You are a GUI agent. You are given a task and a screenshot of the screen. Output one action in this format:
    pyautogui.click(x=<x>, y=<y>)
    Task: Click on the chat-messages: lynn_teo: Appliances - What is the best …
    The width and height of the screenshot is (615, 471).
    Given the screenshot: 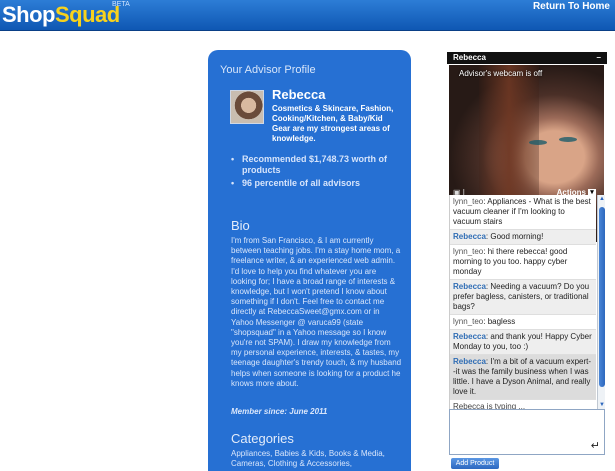 What is the action you would take?
    pyautogui.click(x=522, y=302)
    